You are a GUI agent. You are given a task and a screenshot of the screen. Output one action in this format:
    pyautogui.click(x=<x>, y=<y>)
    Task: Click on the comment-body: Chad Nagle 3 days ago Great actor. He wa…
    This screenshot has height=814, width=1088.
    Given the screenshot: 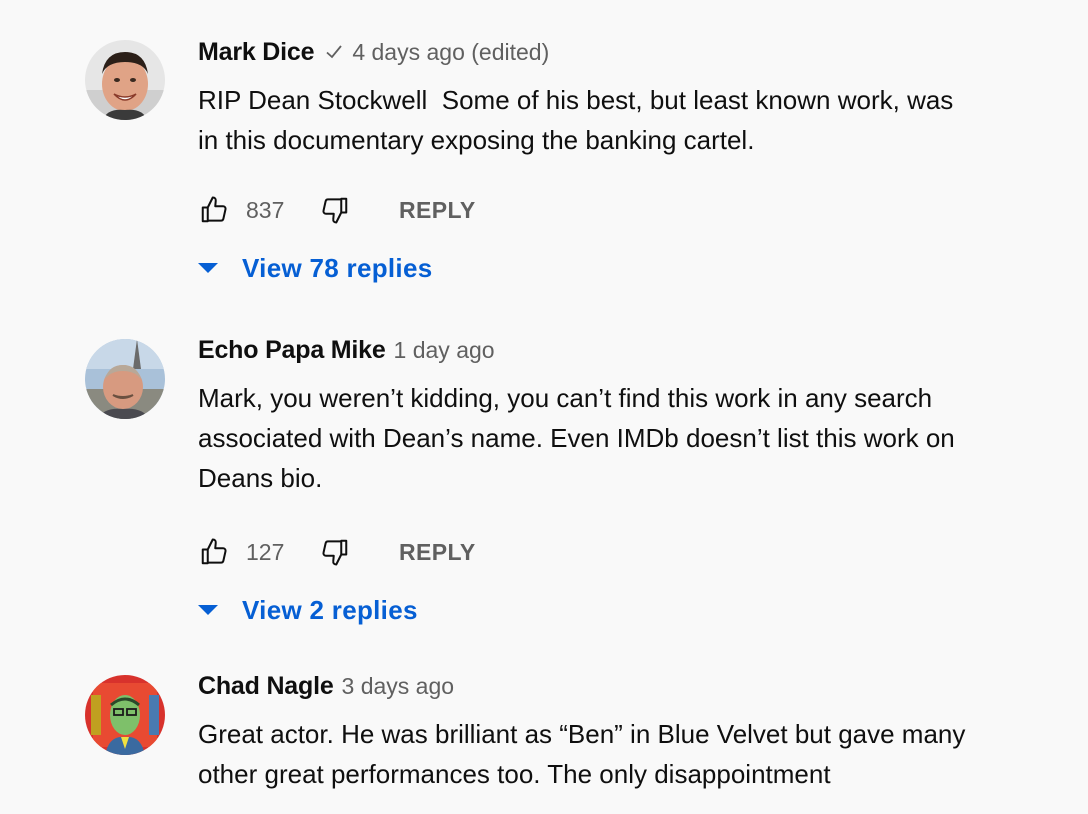 What is the action you would take?
    pyautogui.click(x=598, y=733)
    